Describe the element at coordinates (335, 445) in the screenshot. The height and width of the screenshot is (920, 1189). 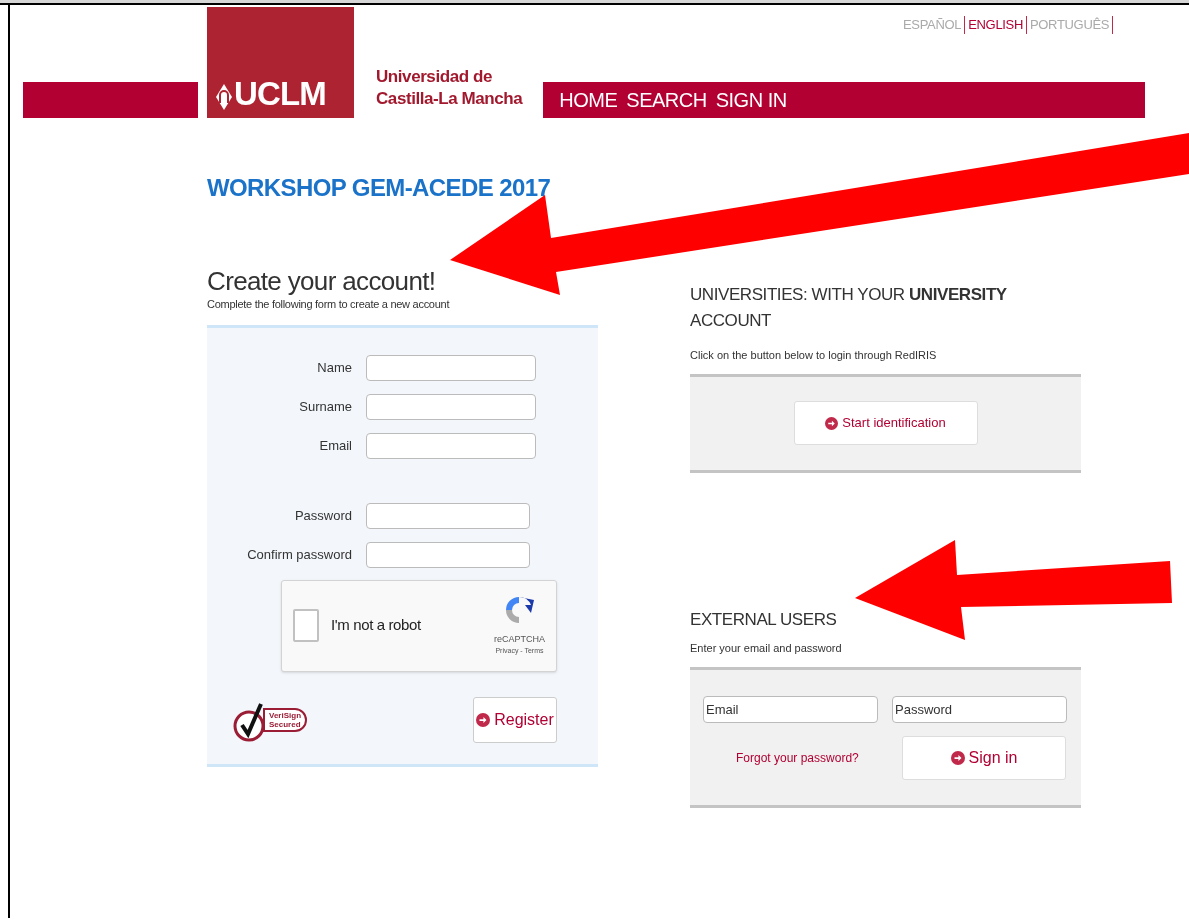
I see `field-label: Email` at that location.